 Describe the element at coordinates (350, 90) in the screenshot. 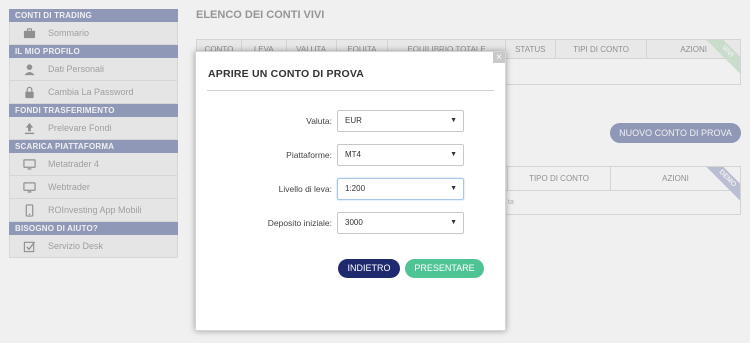

I see `divider` at that location.